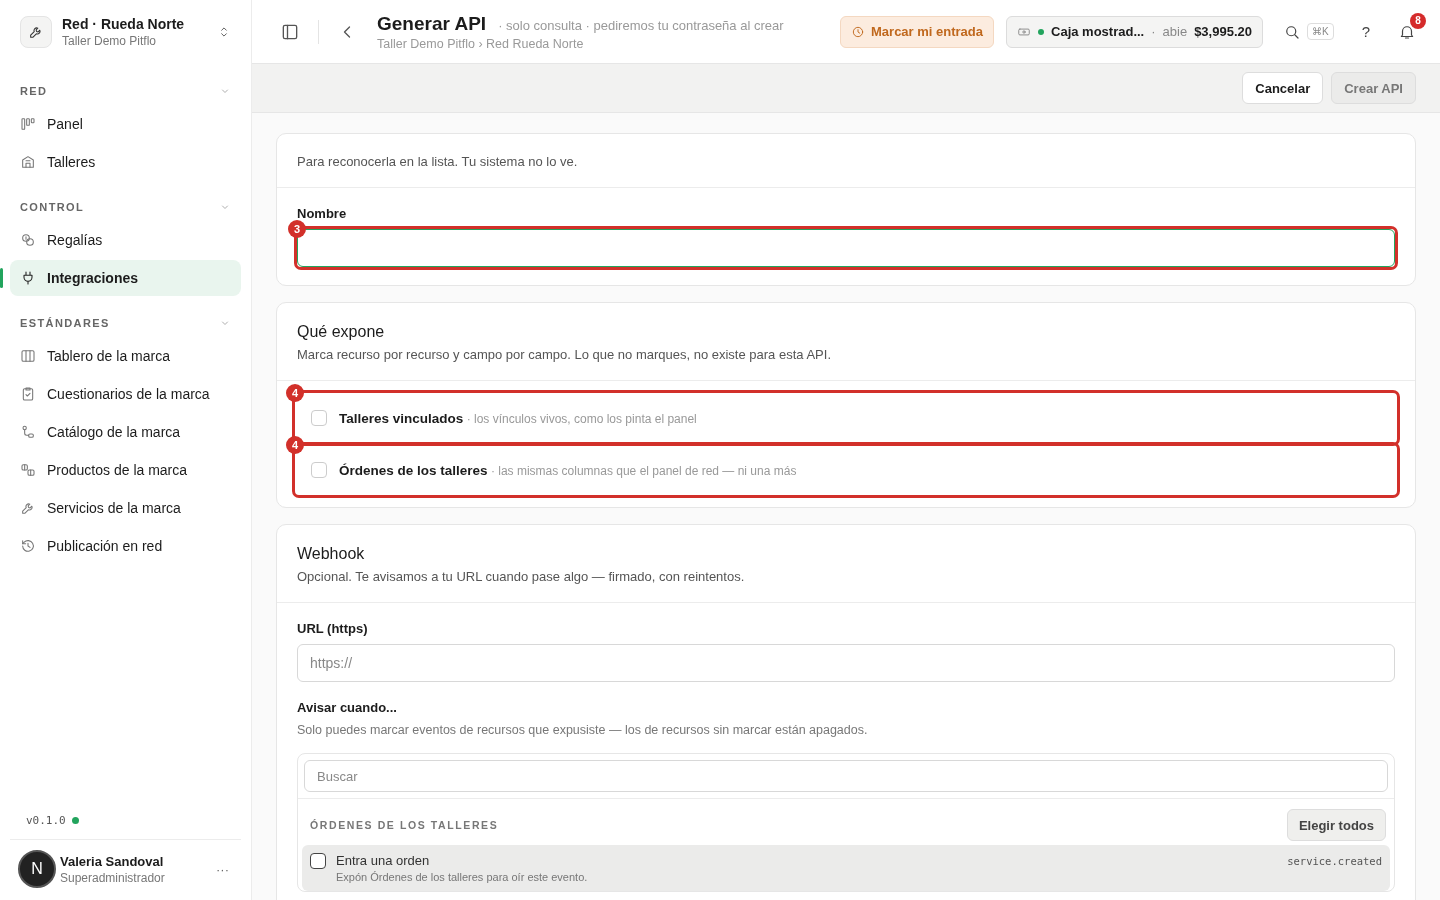 The height and width of the screenshot is (900, 1440). What do you see at coordinates (1365, 31) in the screenshot?
I see `help-button: ?` at bounding box center [1365, 31].